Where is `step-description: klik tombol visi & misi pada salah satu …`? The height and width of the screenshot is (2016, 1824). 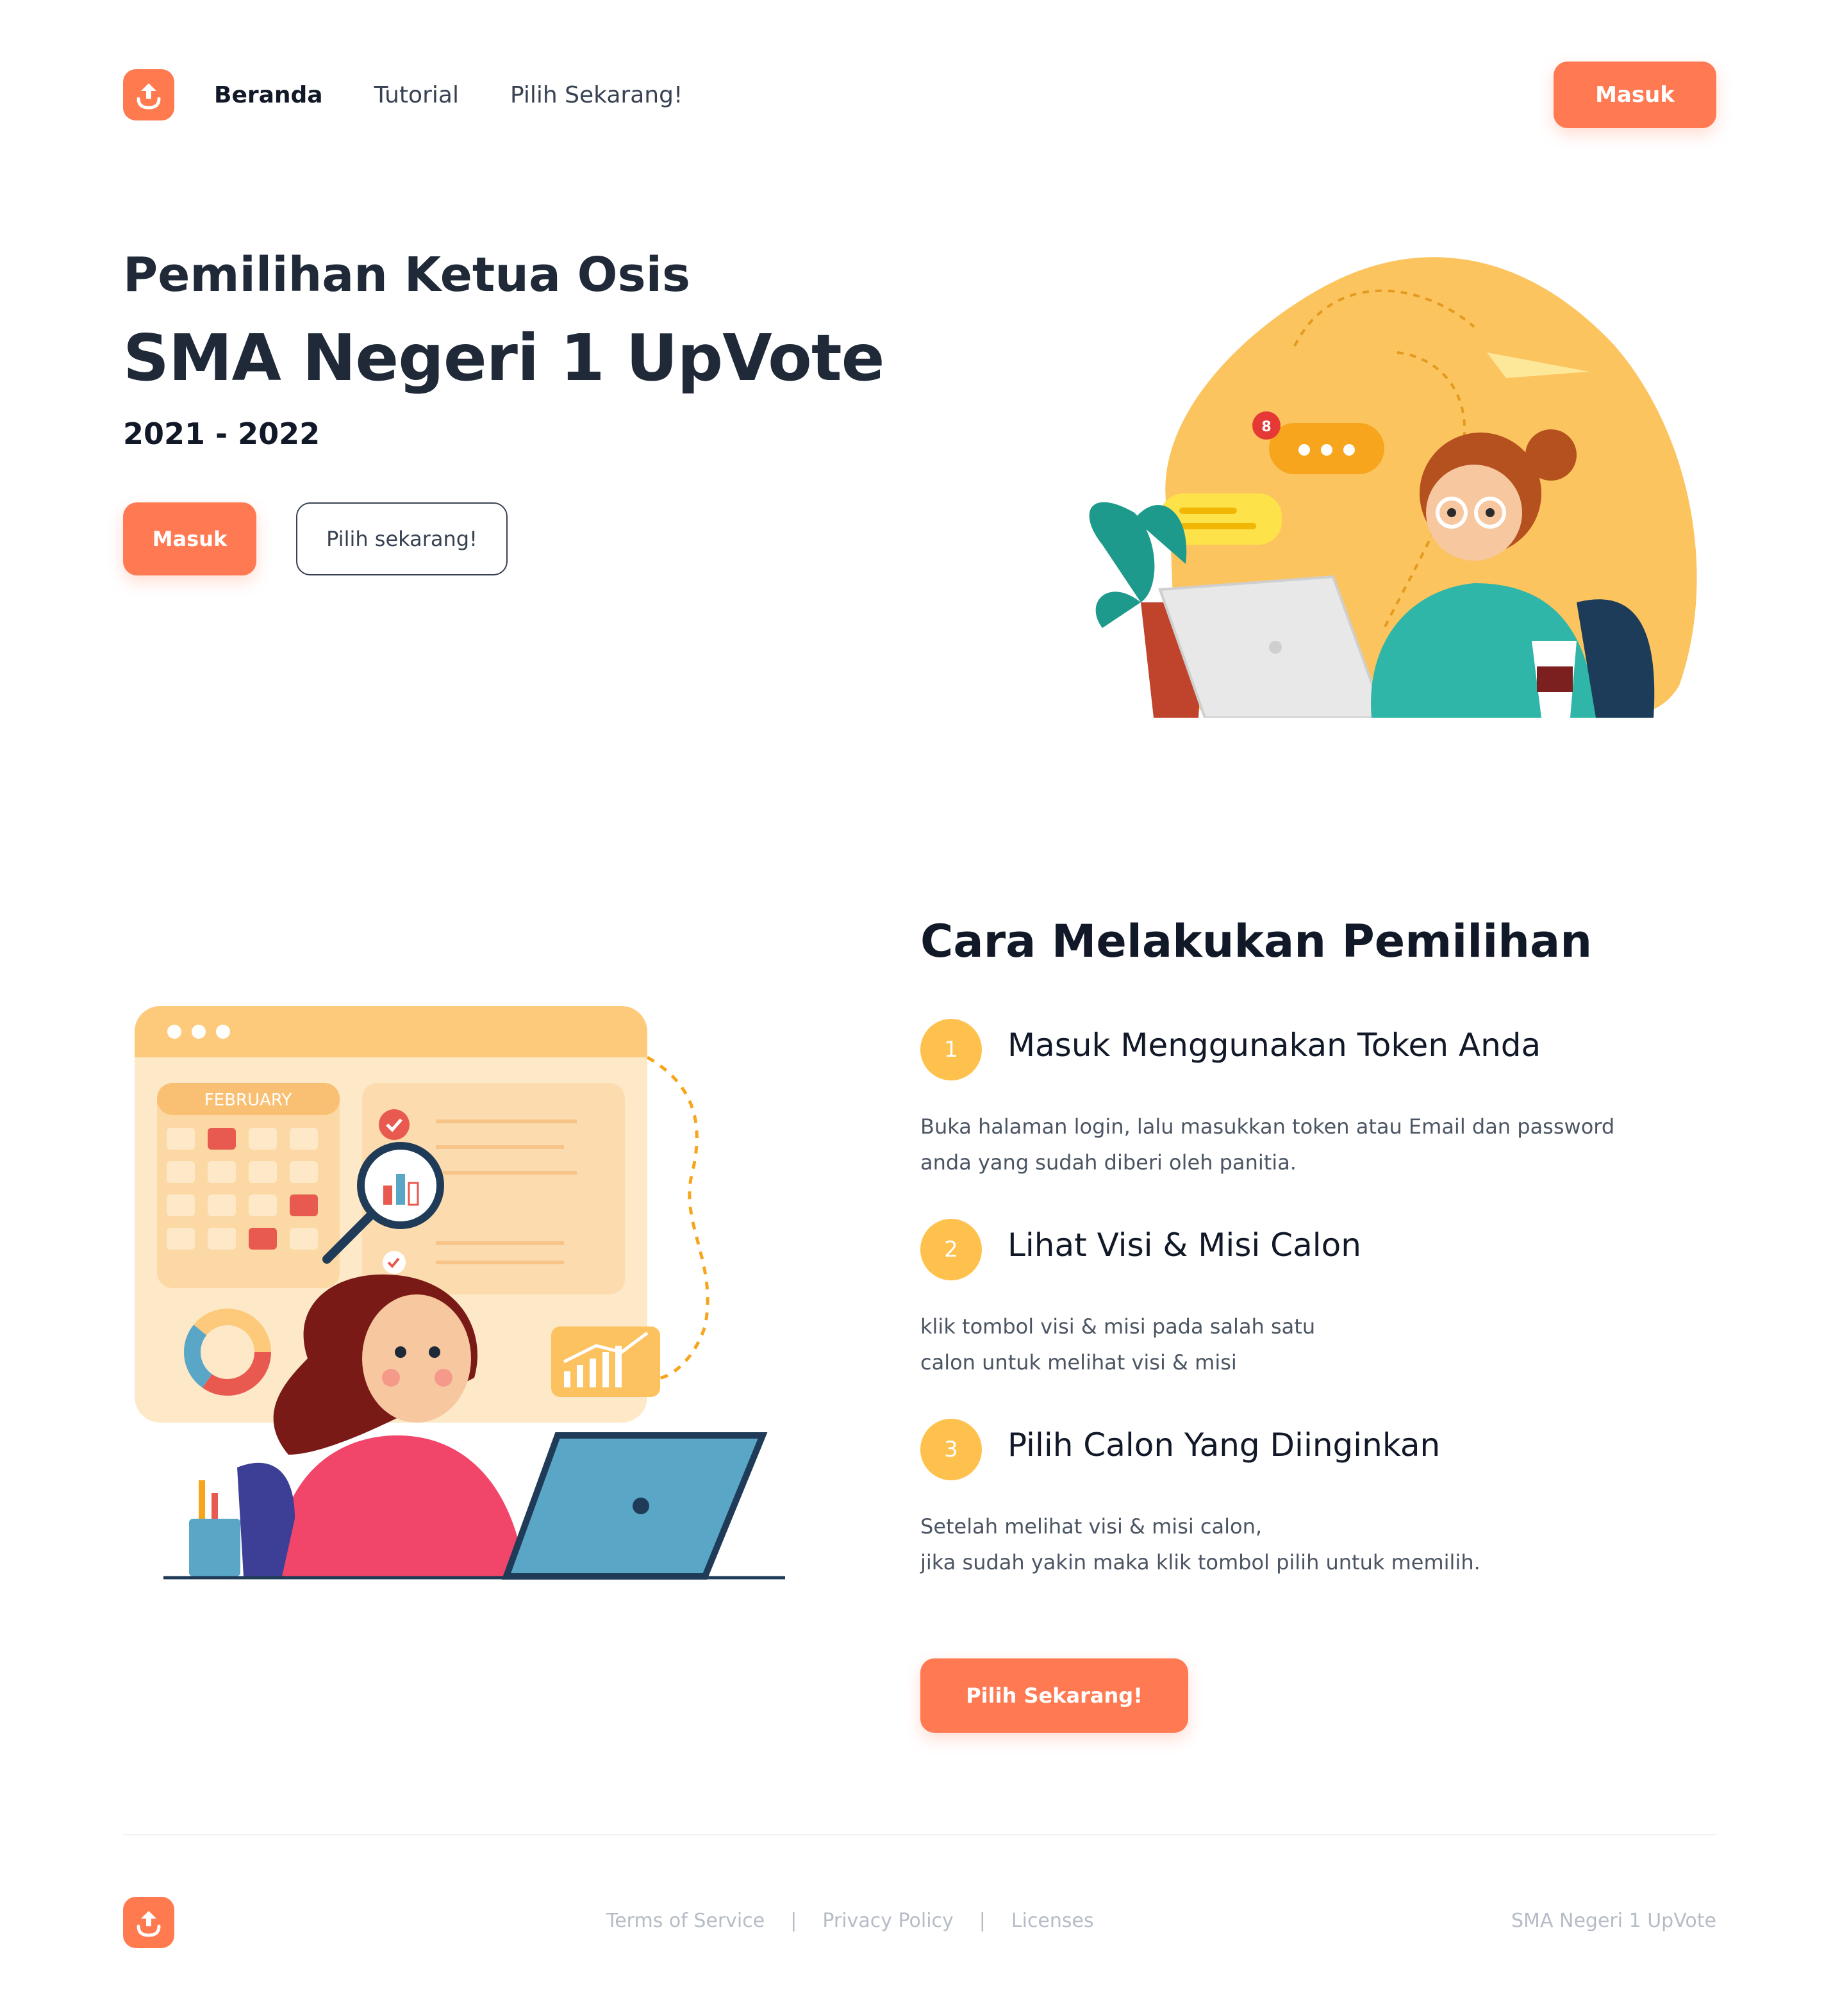
step-description: klik tombol visi & misi pada salah satu … is located at coordinates (1304, 1344).